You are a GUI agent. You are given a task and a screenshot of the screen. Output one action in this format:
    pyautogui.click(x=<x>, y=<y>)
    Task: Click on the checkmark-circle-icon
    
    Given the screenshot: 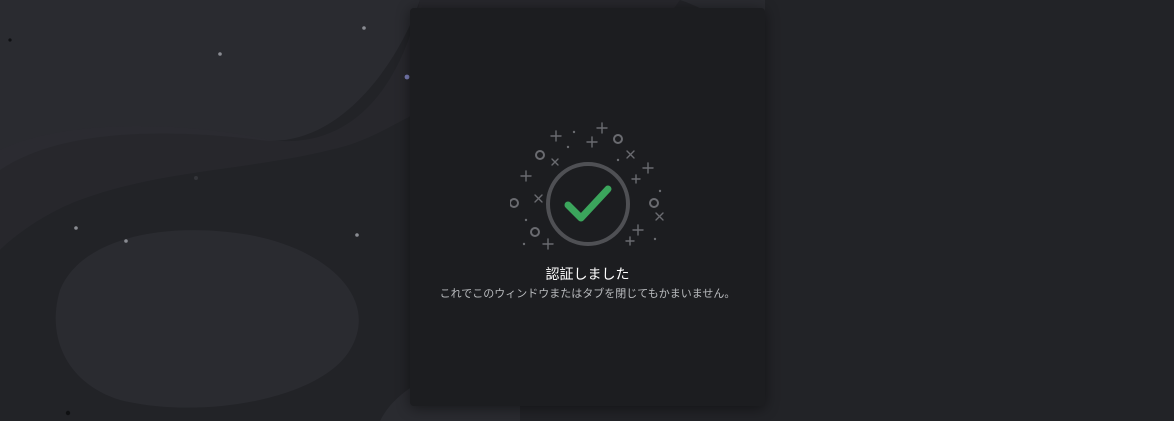 What is the action you would take?
    pyautogui.click(x=588, y=204)
    